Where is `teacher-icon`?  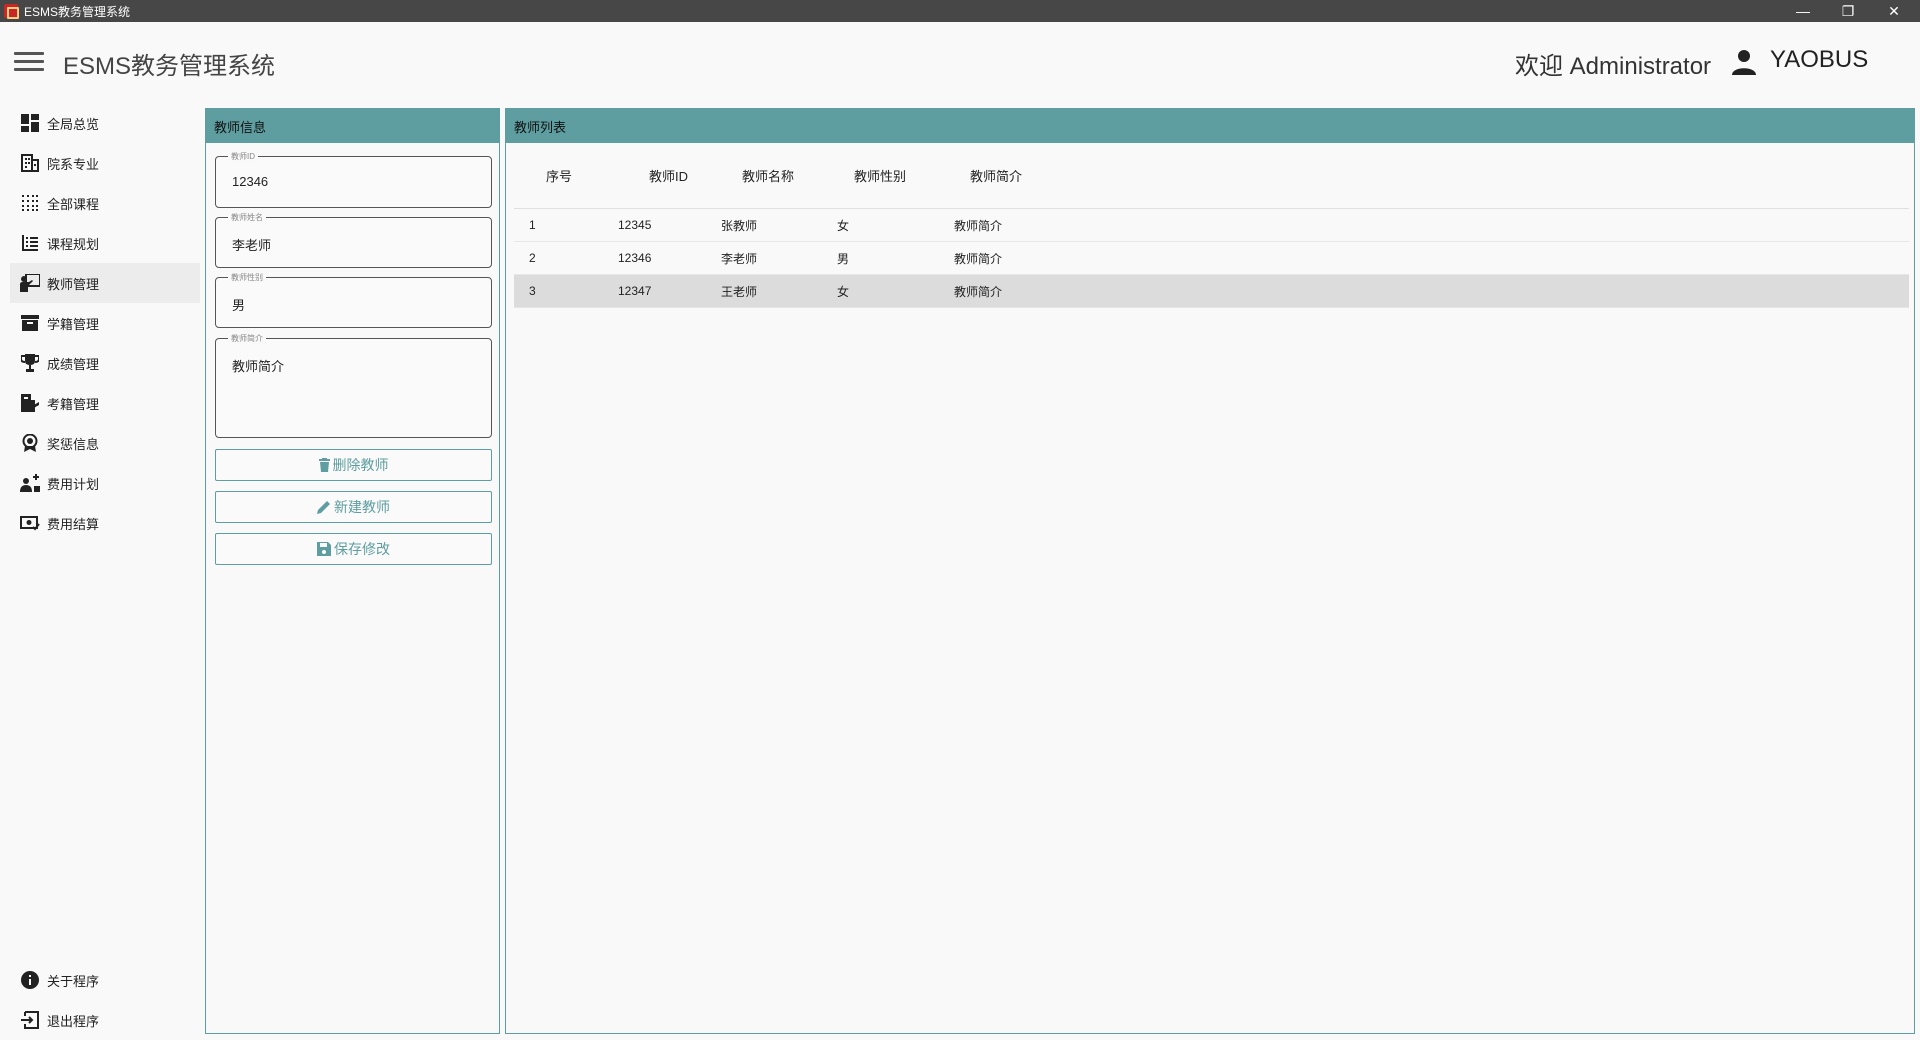
teacher-icon is located at coordinates (30, 283).